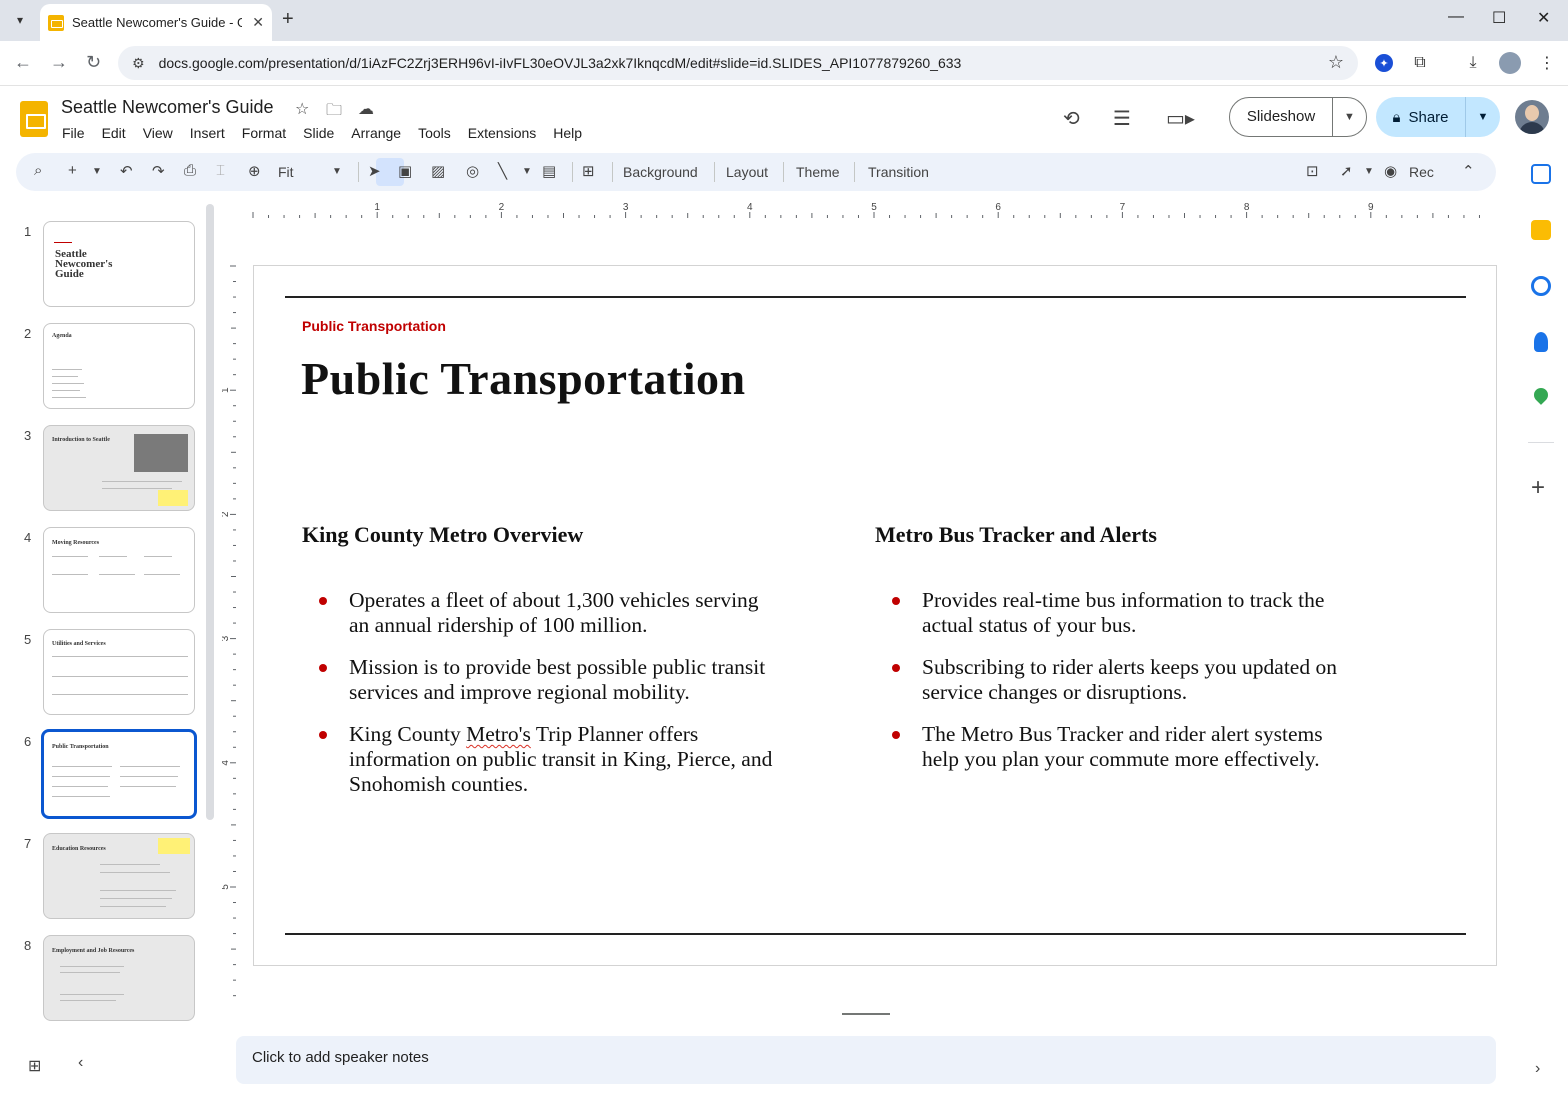 The image size is (1568, 1100). What do you see at coordinates (1541, 286) in the screenshot?
I see `tasks-icon` at bounding box center [1541, 286].